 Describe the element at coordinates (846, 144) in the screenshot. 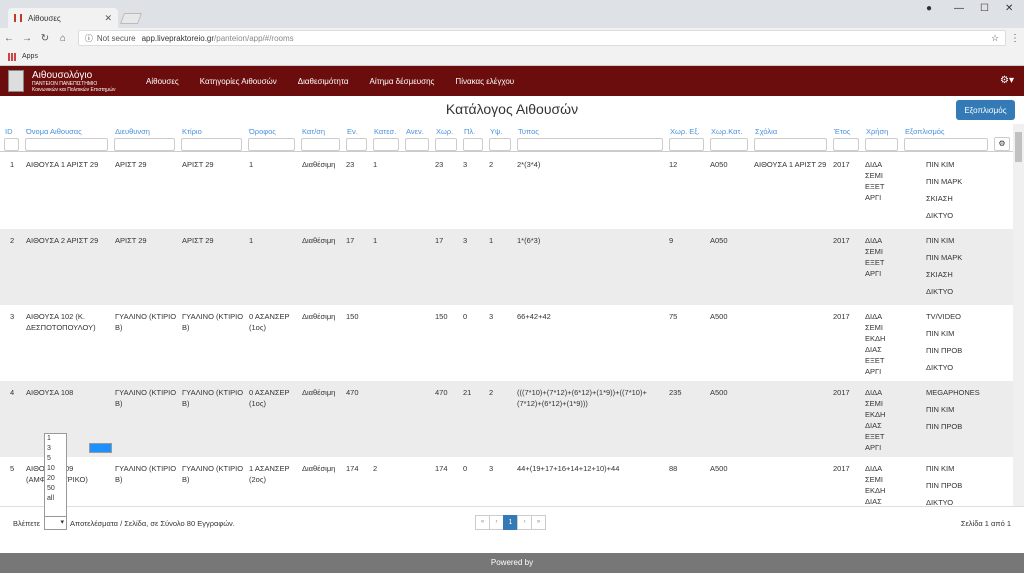

I see `filter-year` at that location.